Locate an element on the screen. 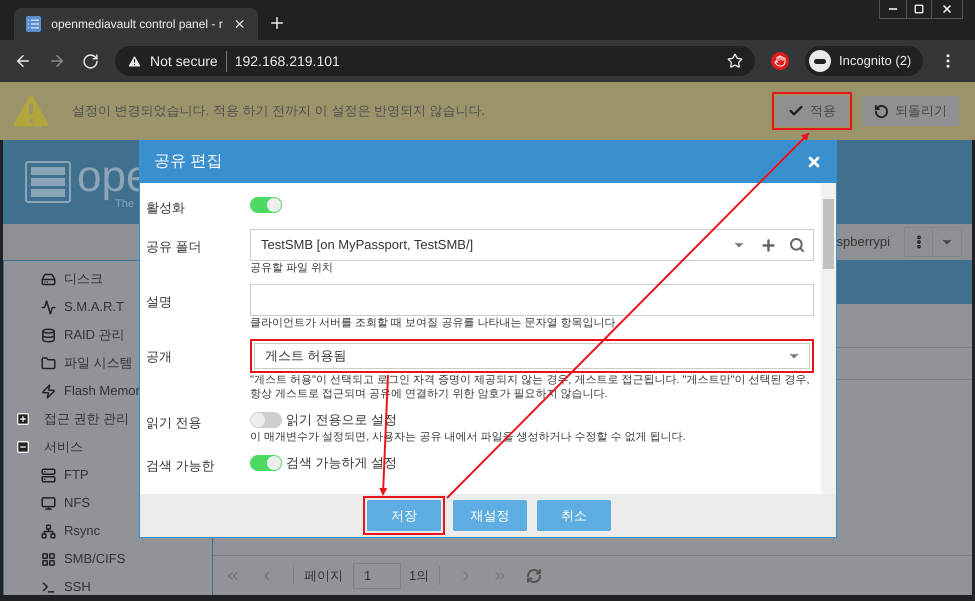 Image resolution: width=975 pixels, height=601 pixels. field-label: 검색 가능한 is located at coordinates (180, 465).